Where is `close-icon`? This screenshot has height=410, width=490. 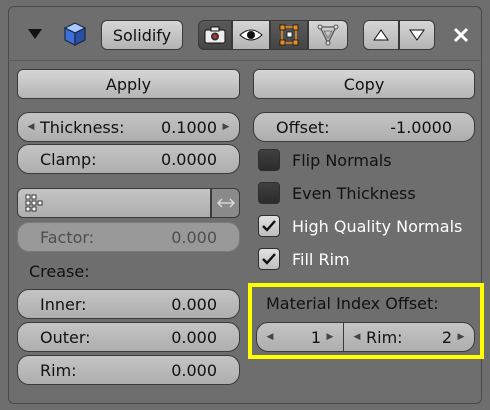 close-icon is located at coordinates (461, 35).